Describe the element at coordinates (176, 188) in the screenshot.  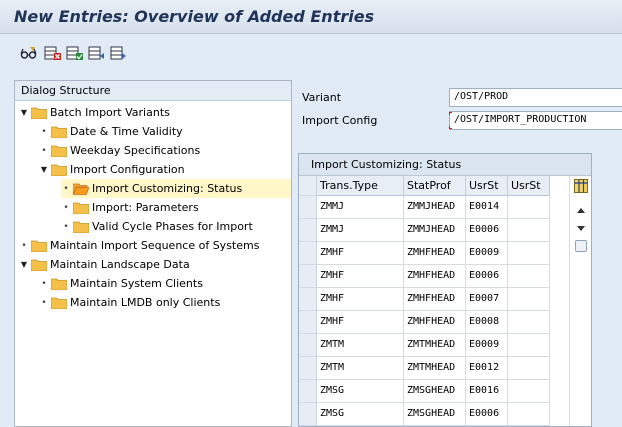
I see `tree-item-import-customizing-status: • Import Customizing: Status` at that location.